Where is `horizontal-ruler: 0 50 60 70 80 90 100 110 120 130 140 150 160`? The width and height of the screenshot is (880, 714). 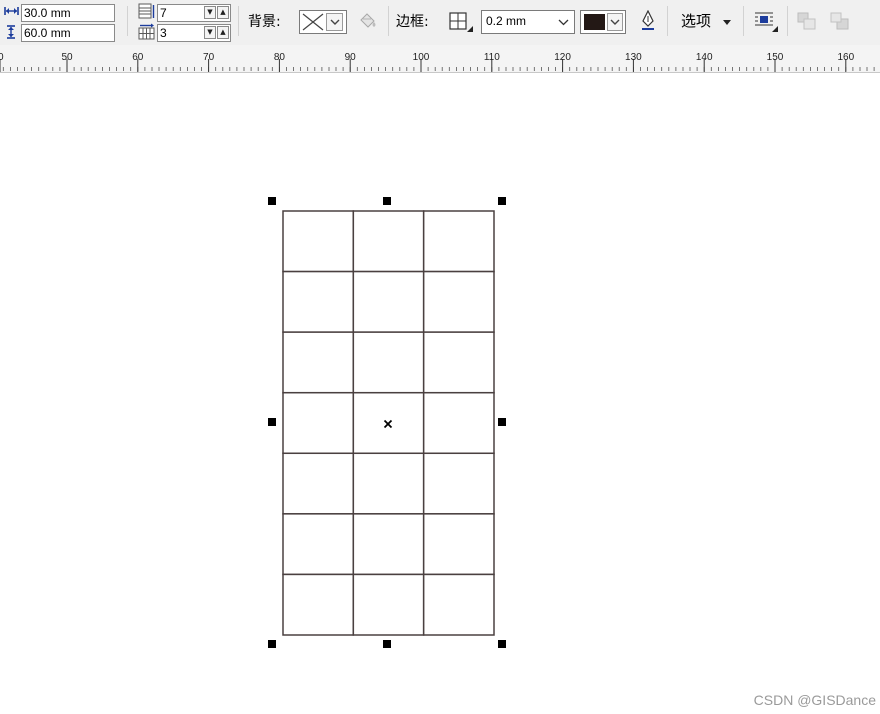
horizontal-ruler: 0 50 60 70 80 90 100 110 120 130 140 150 160 is located at coordinates (440, 59).